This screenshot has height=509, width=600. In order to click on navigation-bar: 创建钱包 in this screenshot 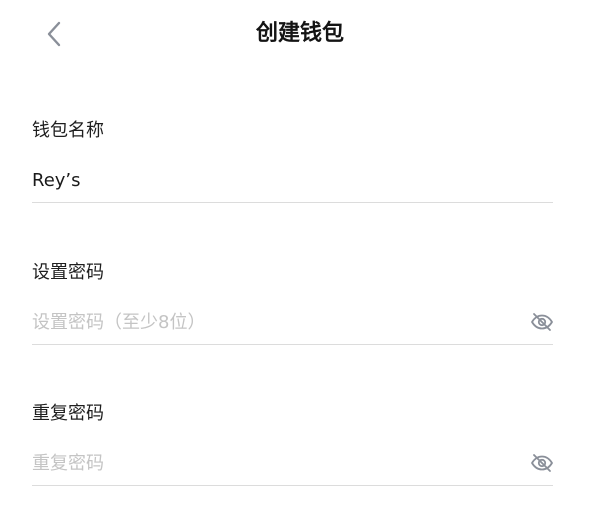, I will do `click(300, 34)`.